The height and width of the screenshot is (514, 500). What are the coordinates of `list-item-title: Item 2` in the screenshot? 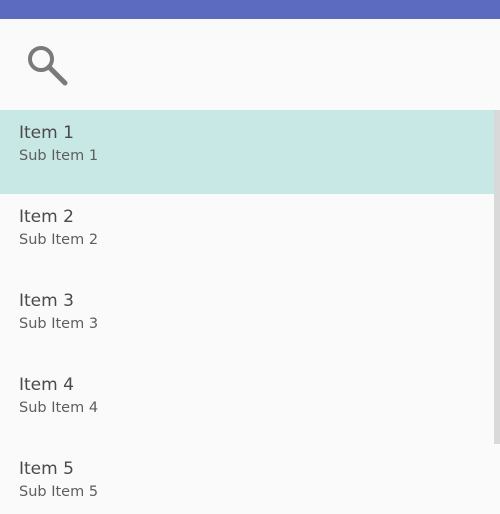 It's located at (46, 217).